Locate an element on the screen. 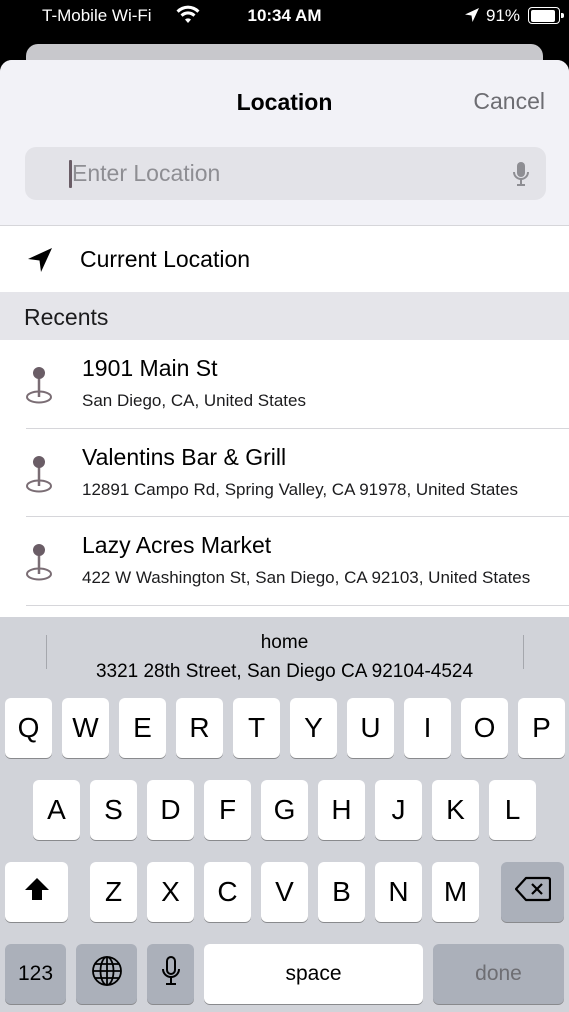 The height and width of the screenshot is (1012, 569). key-m: M is located at coordinates (455, 892).